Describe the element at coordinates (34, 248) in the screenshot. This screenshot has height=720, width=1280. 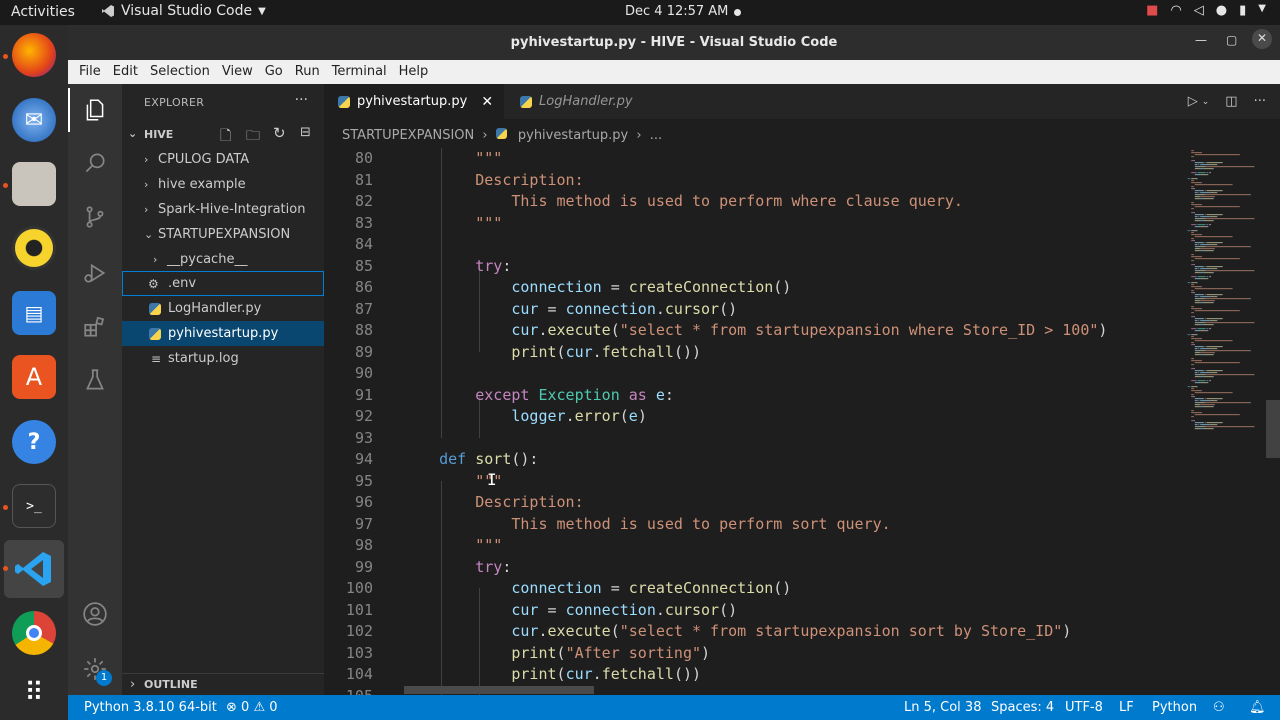
I see `rhythmbox-icon` at that location.